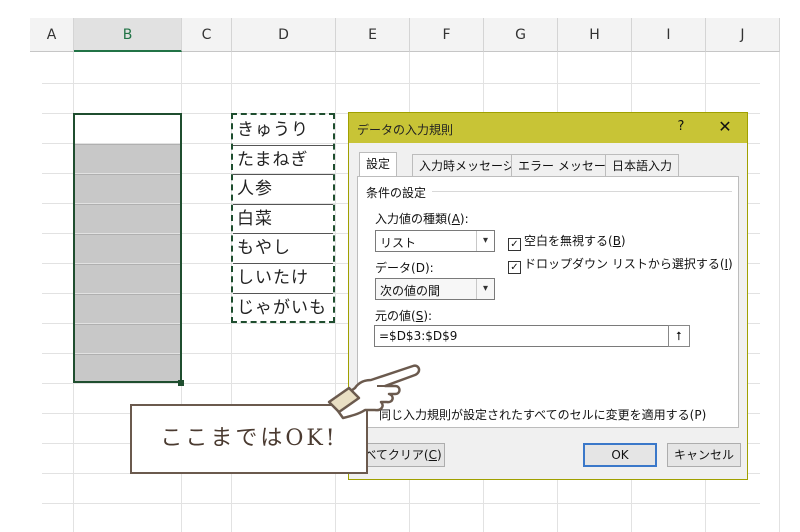  Describe the element at coordinates (435, 241) in the screenshot. I see `allow-select: リスト ▾` at that location.